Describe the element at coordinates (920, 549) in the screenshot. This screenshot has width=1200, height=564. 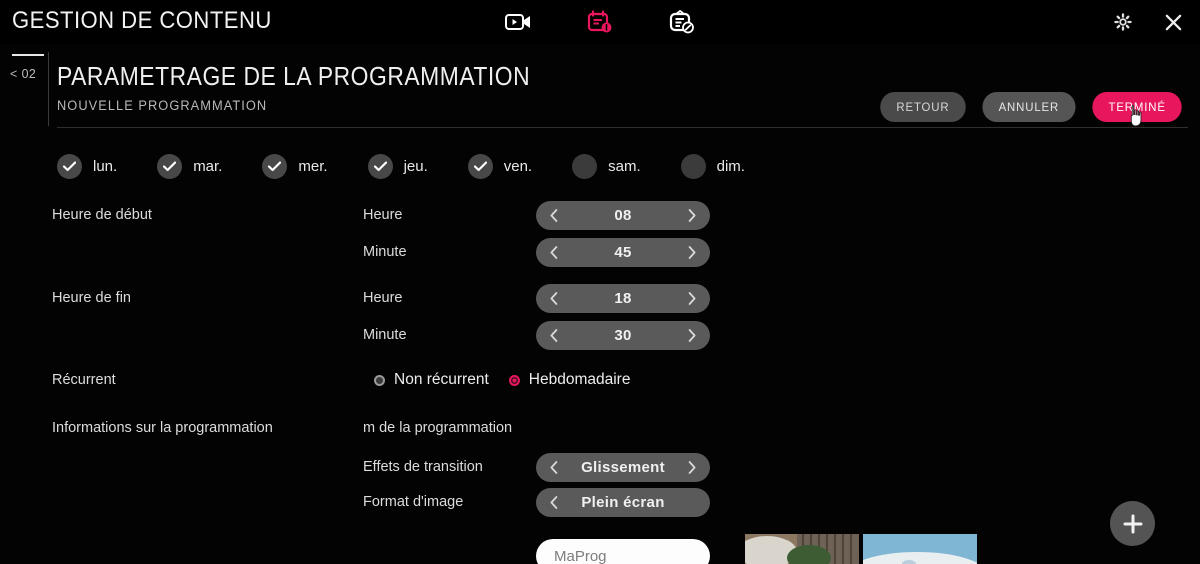
I see `thumbnail-mountain` at that location.